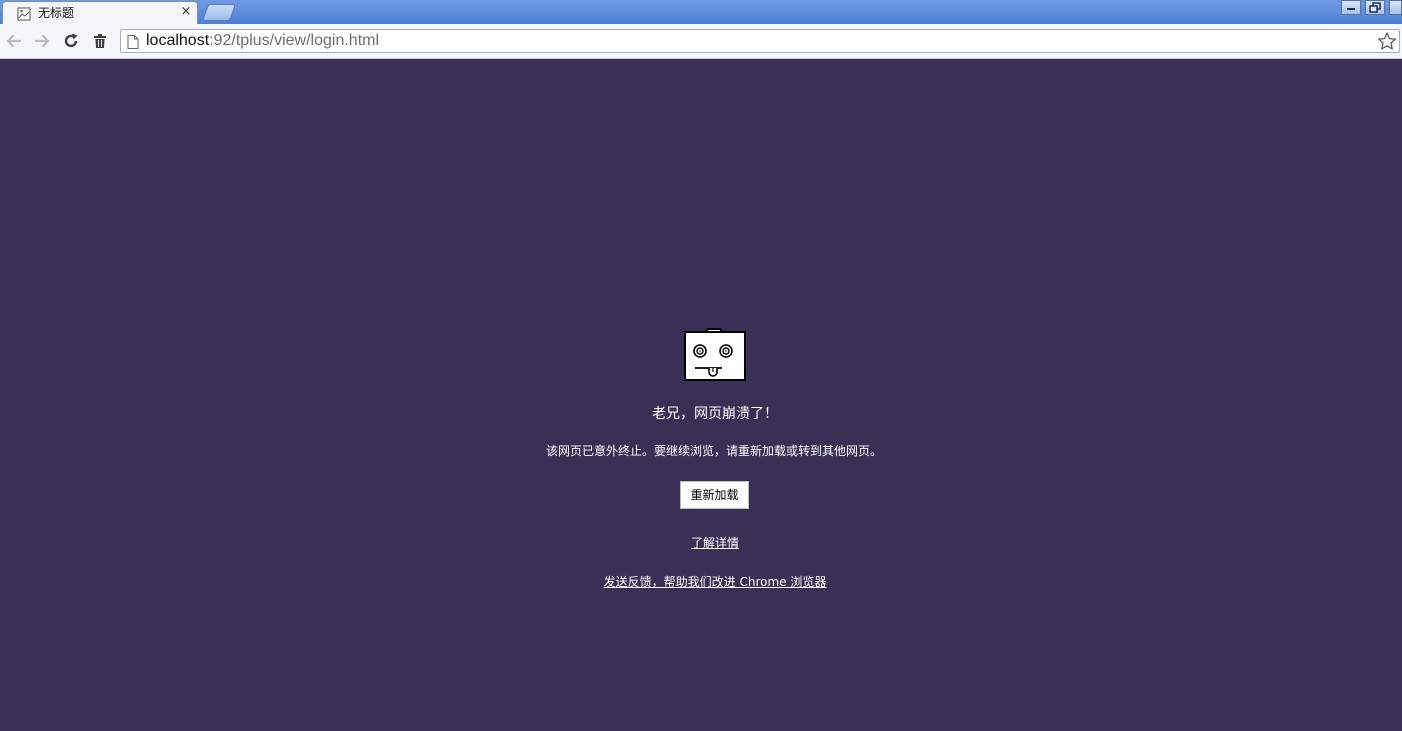  What do you see at coordinates (42, 41) in the screenshot?
I see `forward-arrow-icon` at bounding box center [42, 41].